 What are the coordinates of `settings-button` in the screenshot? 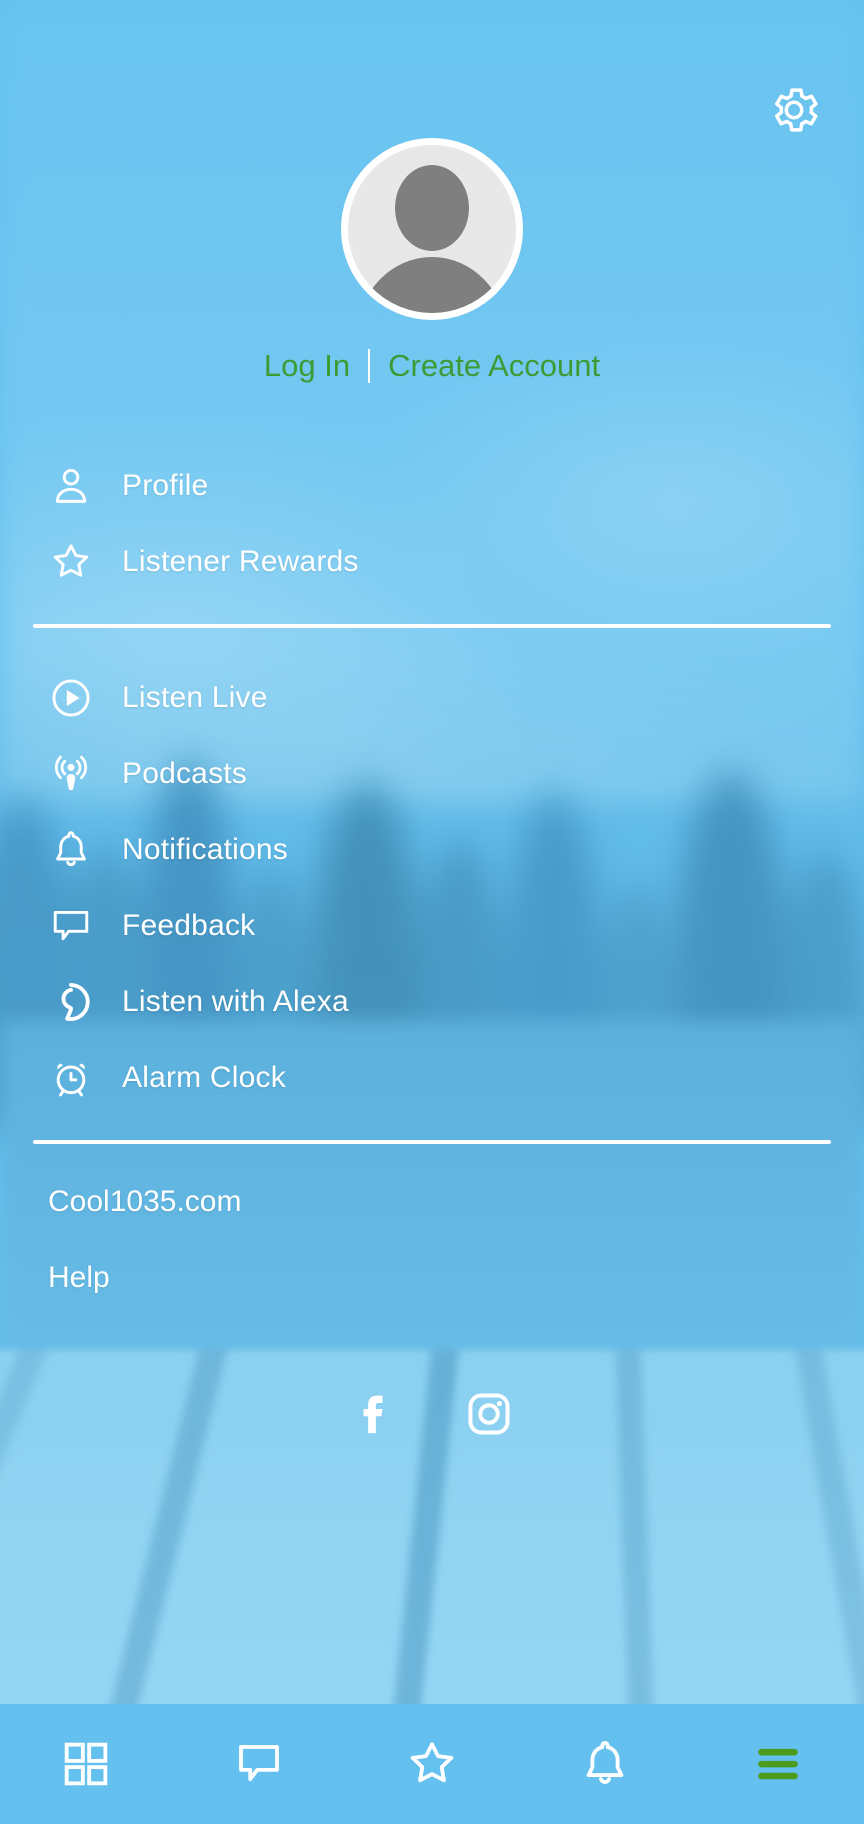 It's located at (794, 110).